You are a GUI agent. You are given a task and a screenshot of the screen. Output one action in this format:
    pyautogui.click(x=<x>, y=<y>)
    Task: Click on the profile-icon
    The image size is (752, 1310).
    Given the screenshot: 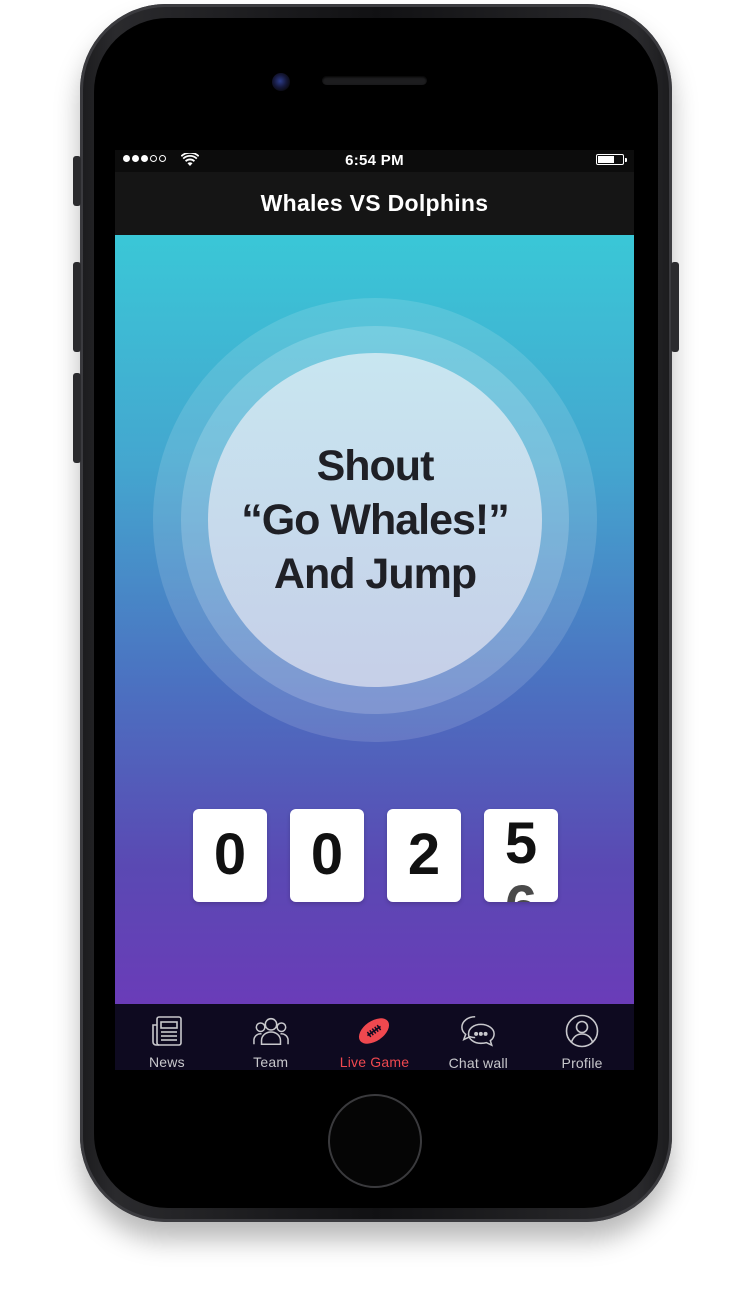 What is the action you would take?
    pyautogui.click(x=582, y=1031)
    